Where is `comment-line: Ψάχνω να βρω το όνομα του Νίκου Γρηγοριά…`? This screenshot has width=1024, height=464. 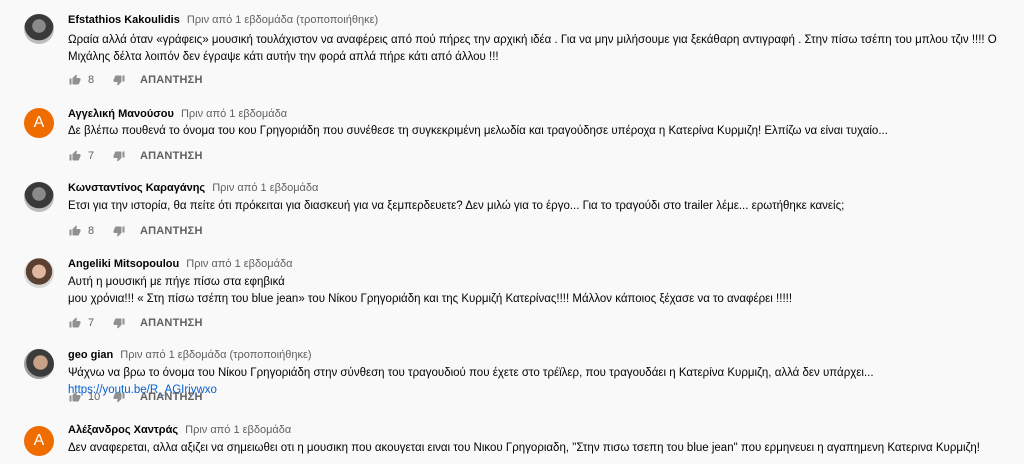 comment-line: Ψάχνω να βρω το όνομα του Νίκου Γρηγοριά… is located at coordinates (471, 373).